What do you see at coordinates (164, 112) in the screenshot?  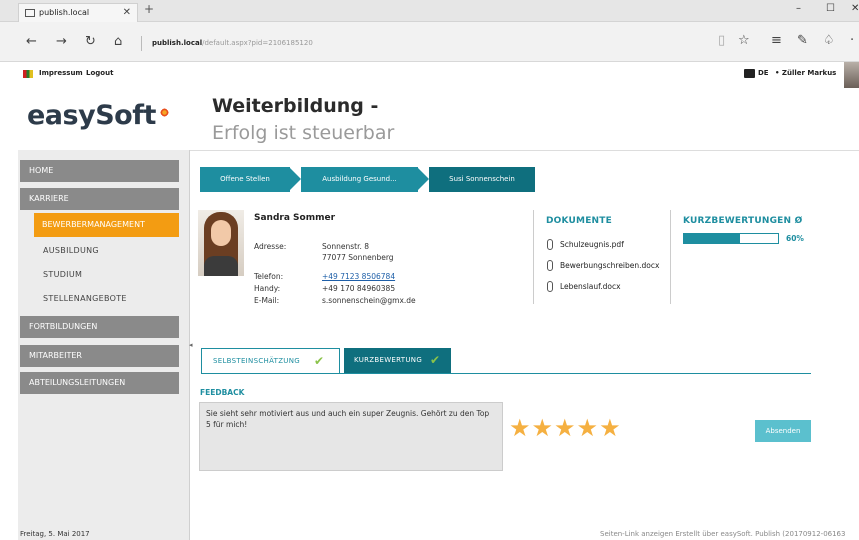 I see `logo-dot-icon` at bounding box center [164, 112].